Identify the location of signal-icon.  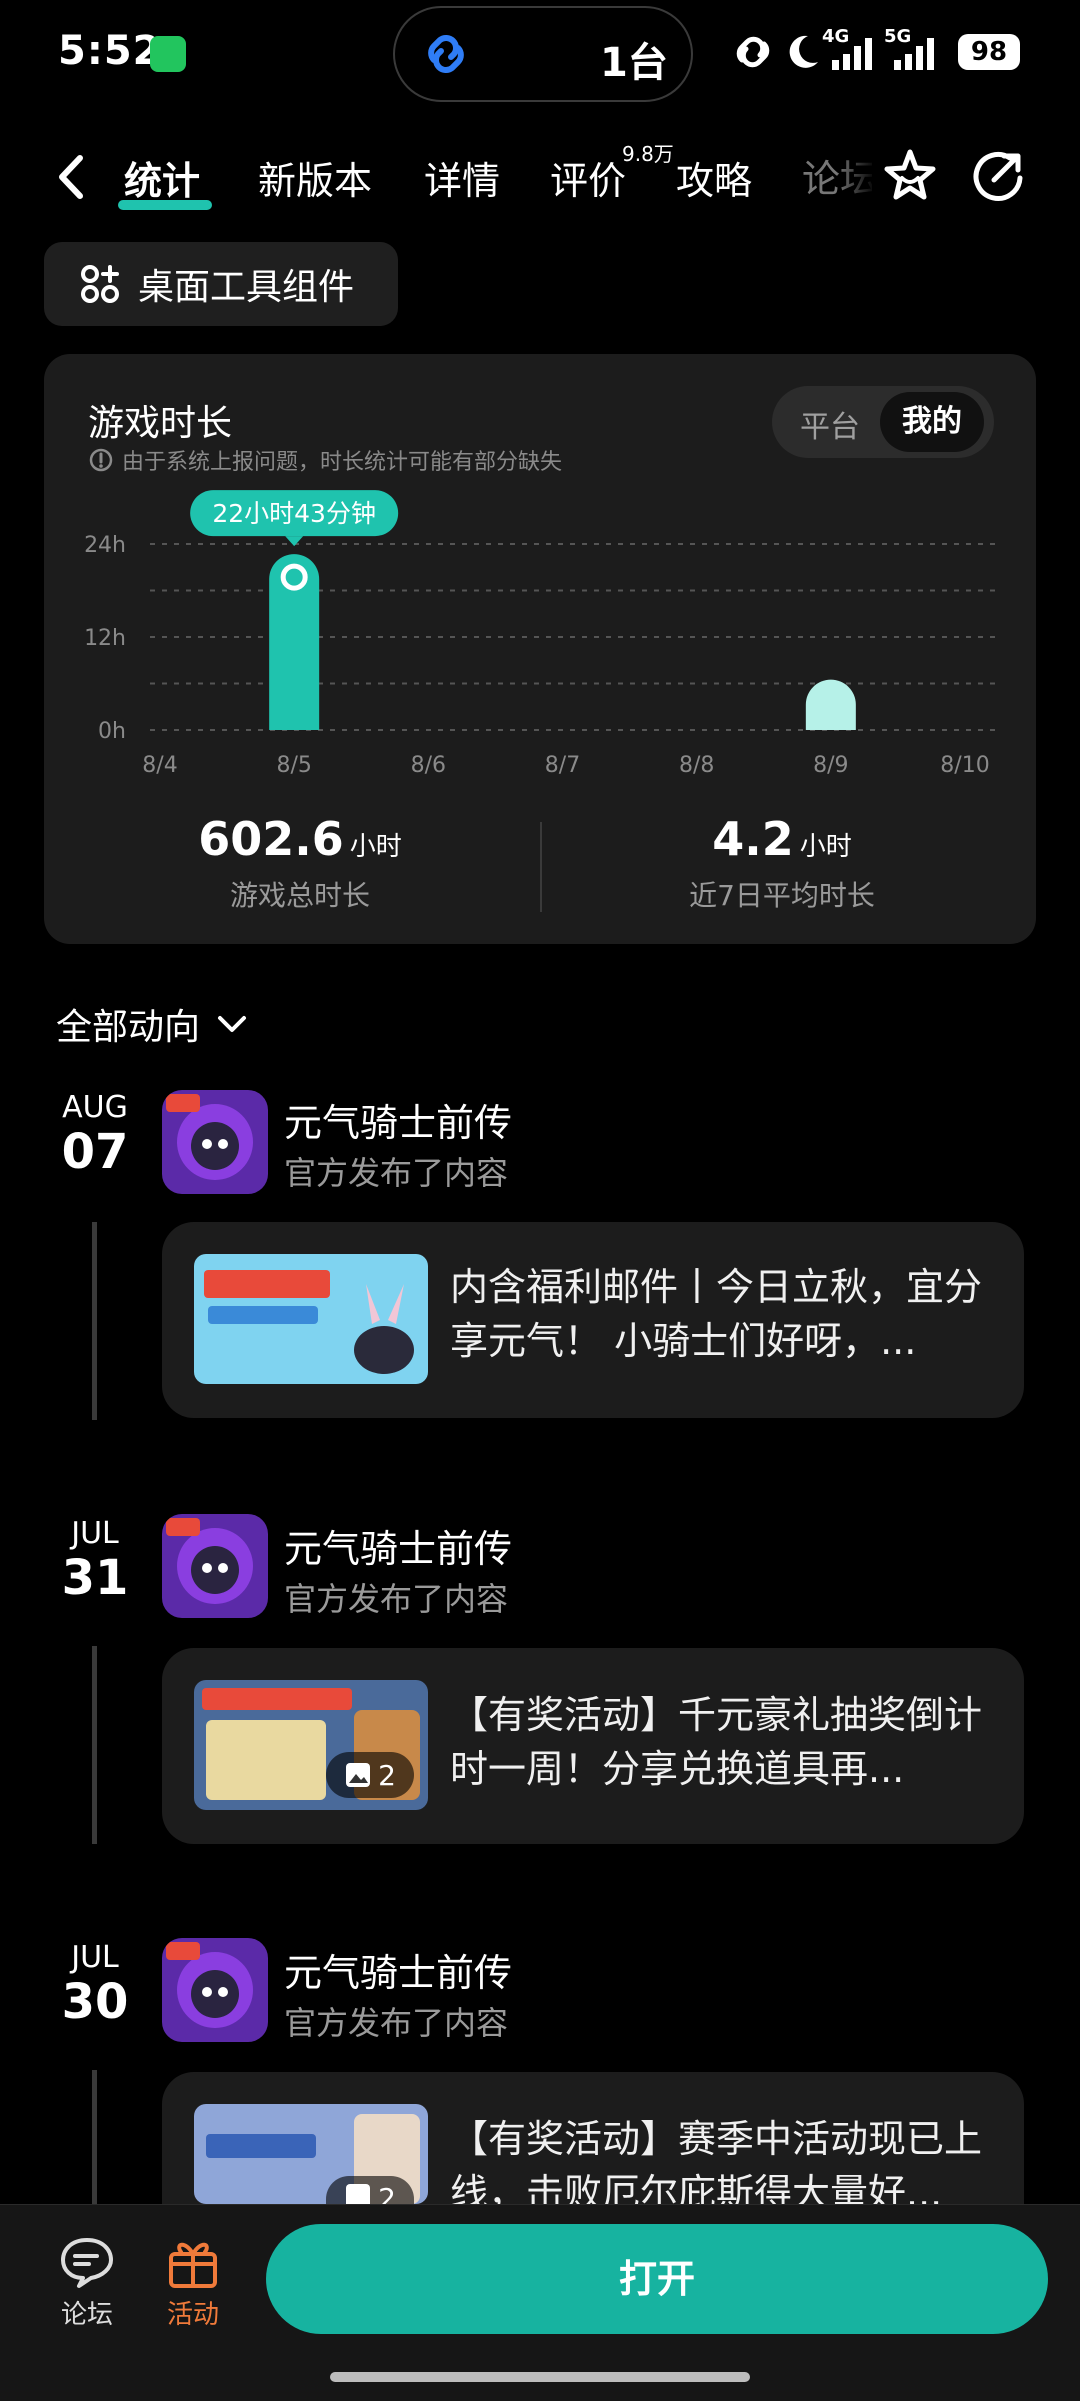
(852, 54).